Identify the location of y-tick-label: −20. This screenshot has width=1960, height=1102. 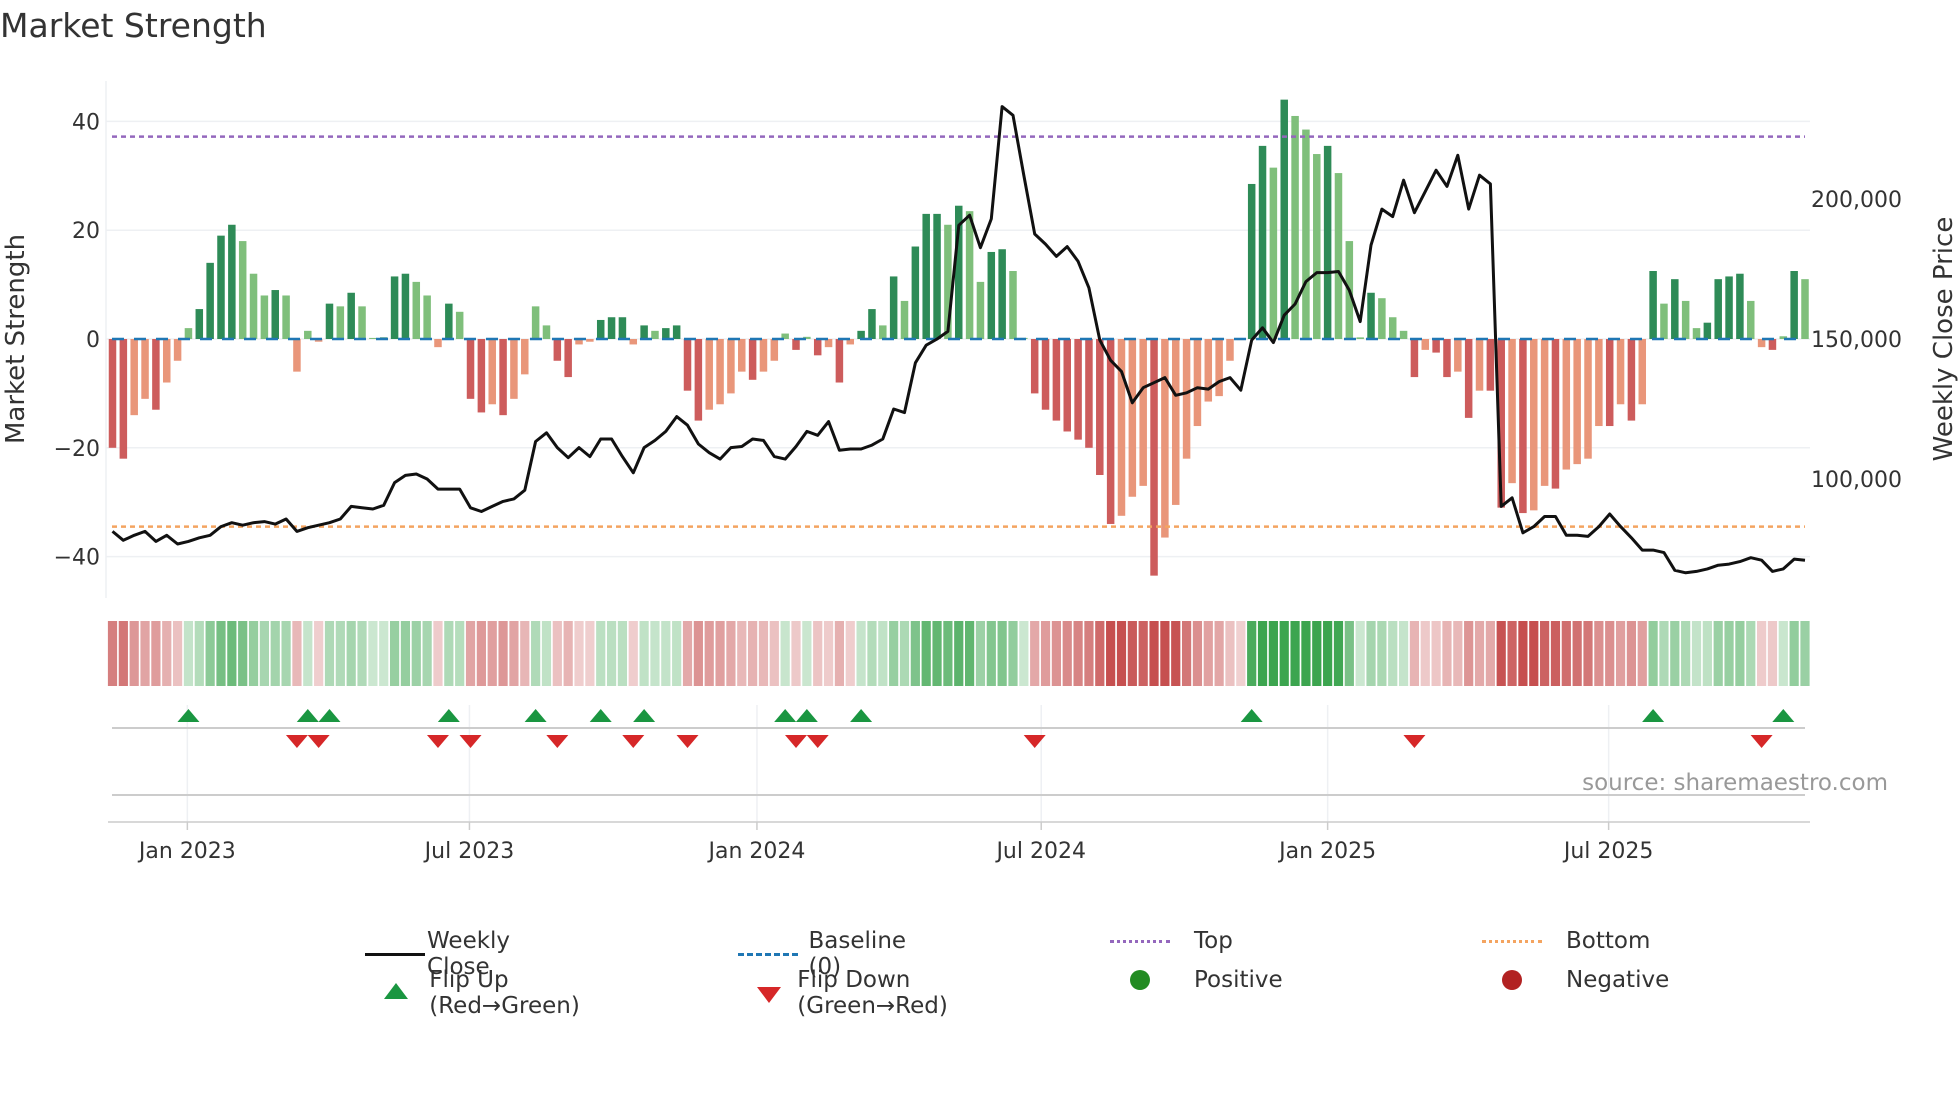
(77, 449).